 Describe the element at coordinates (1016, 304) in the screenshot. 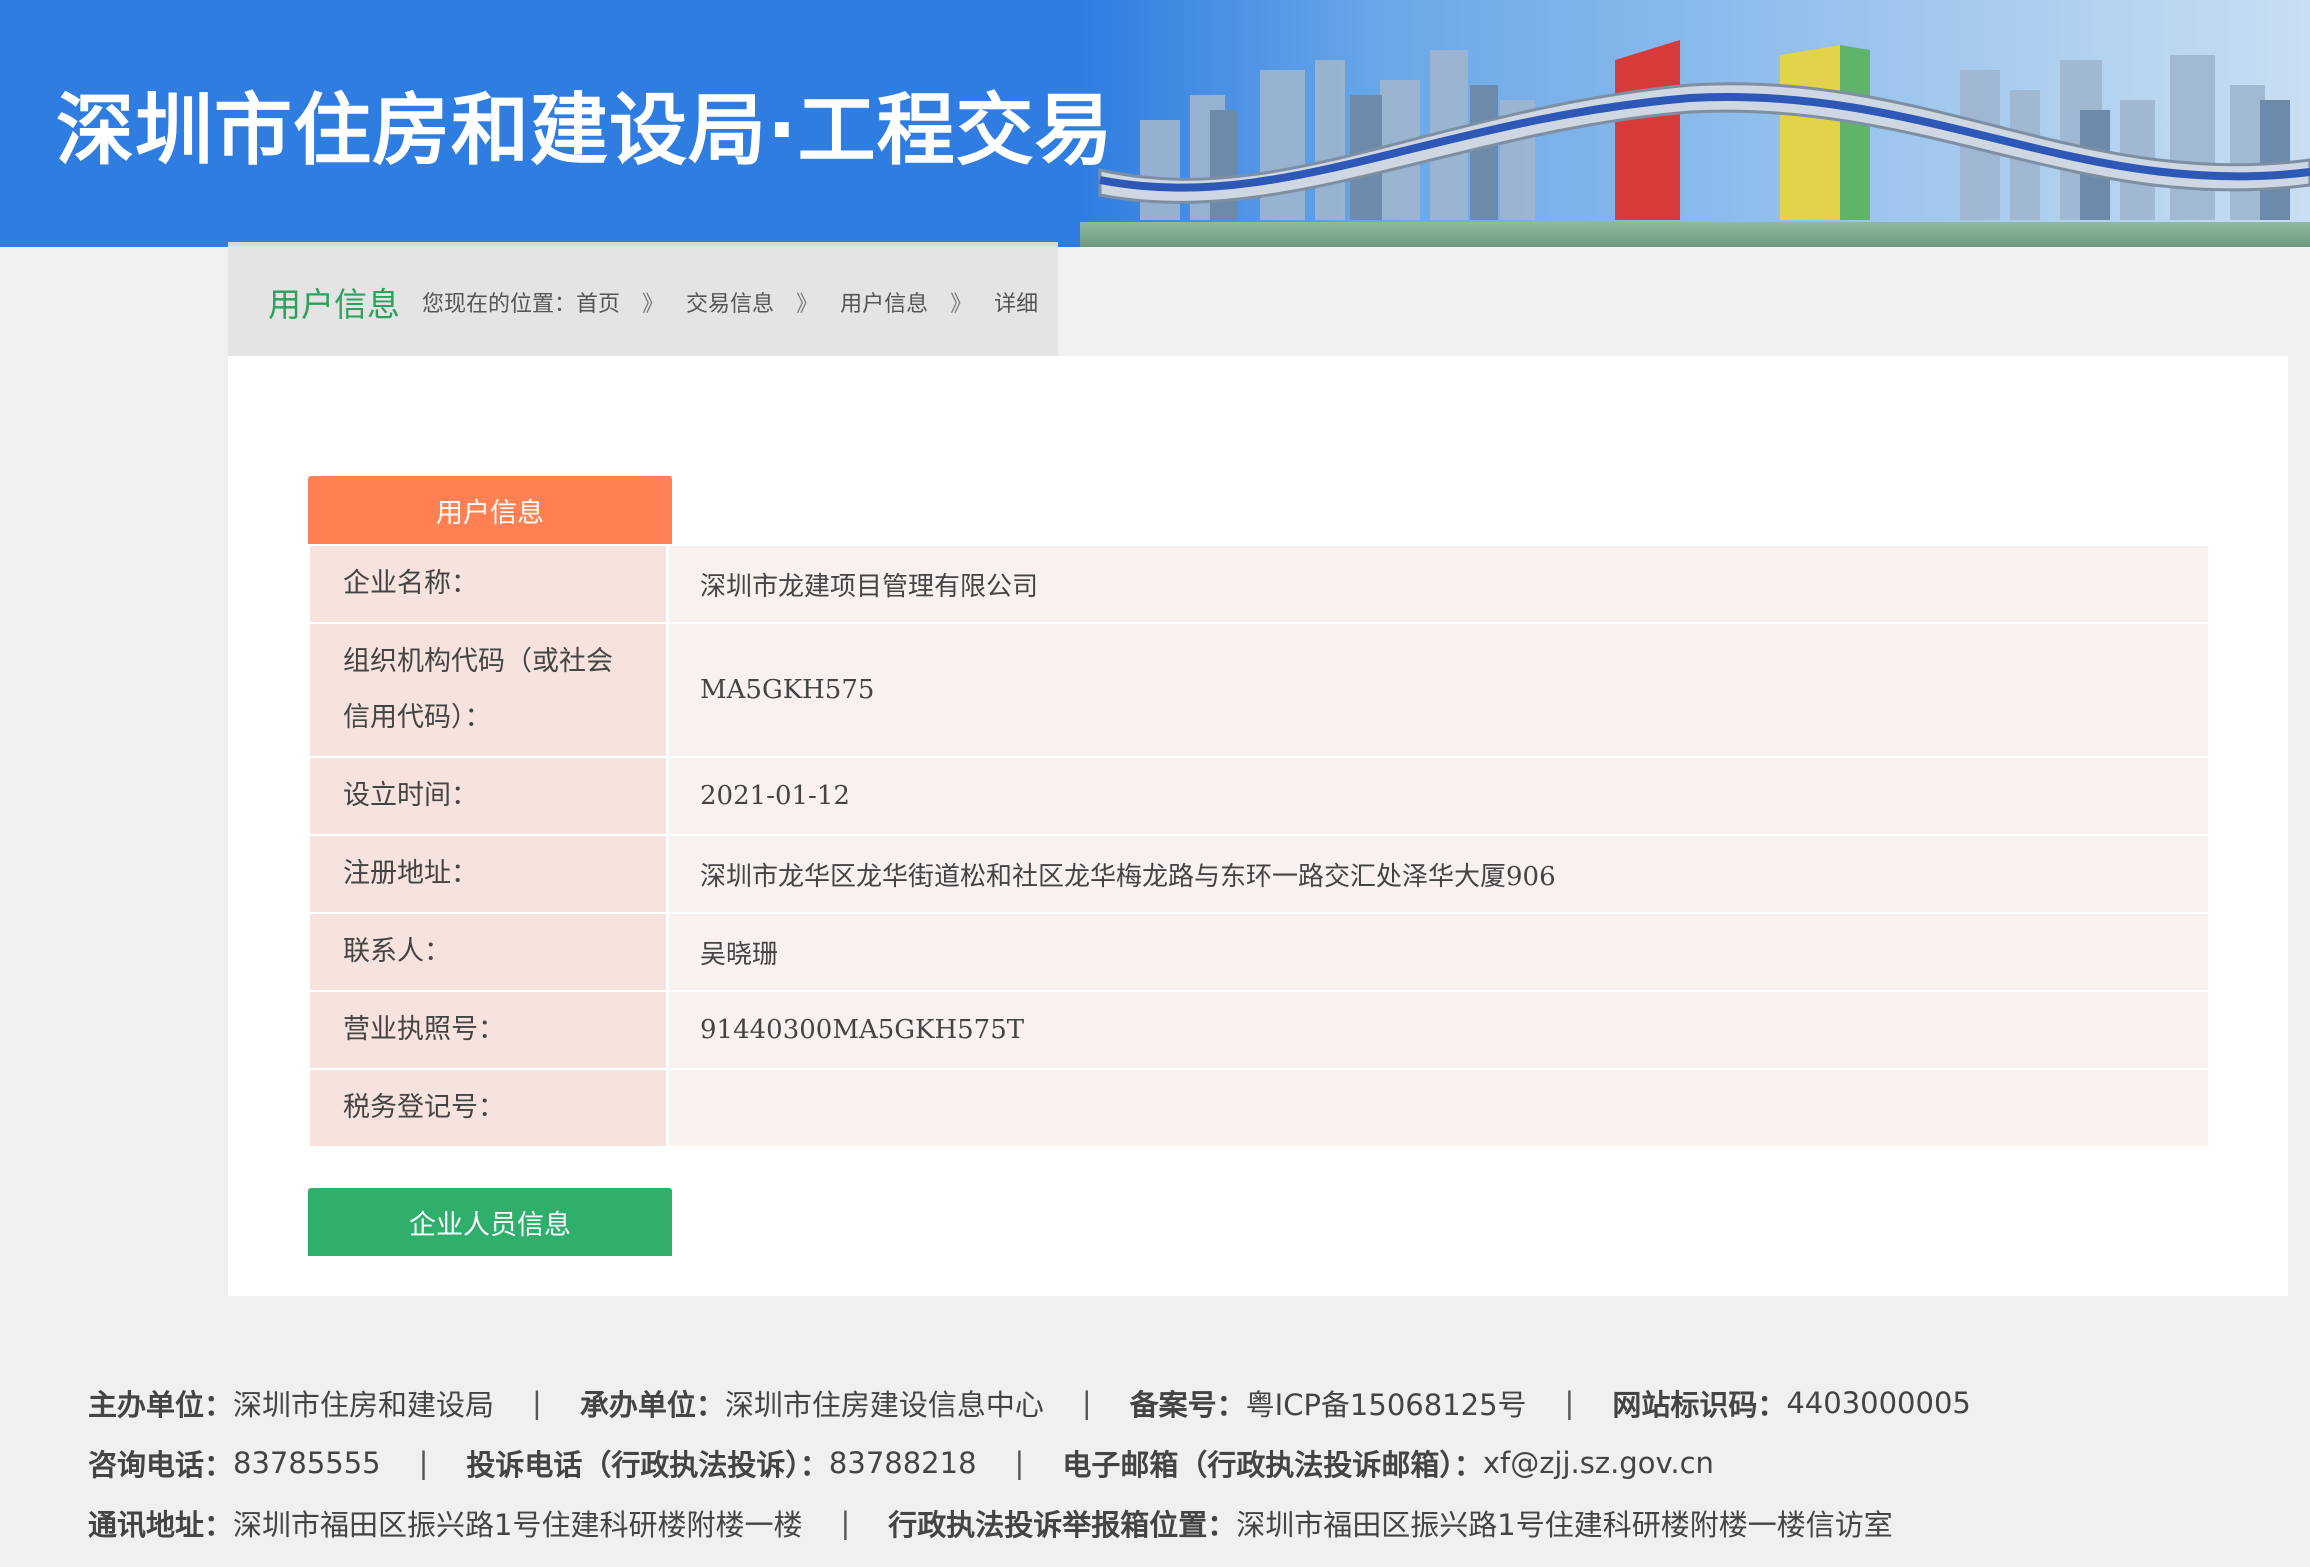

I see `breadcrumb-item-detail: 详细` at that location.